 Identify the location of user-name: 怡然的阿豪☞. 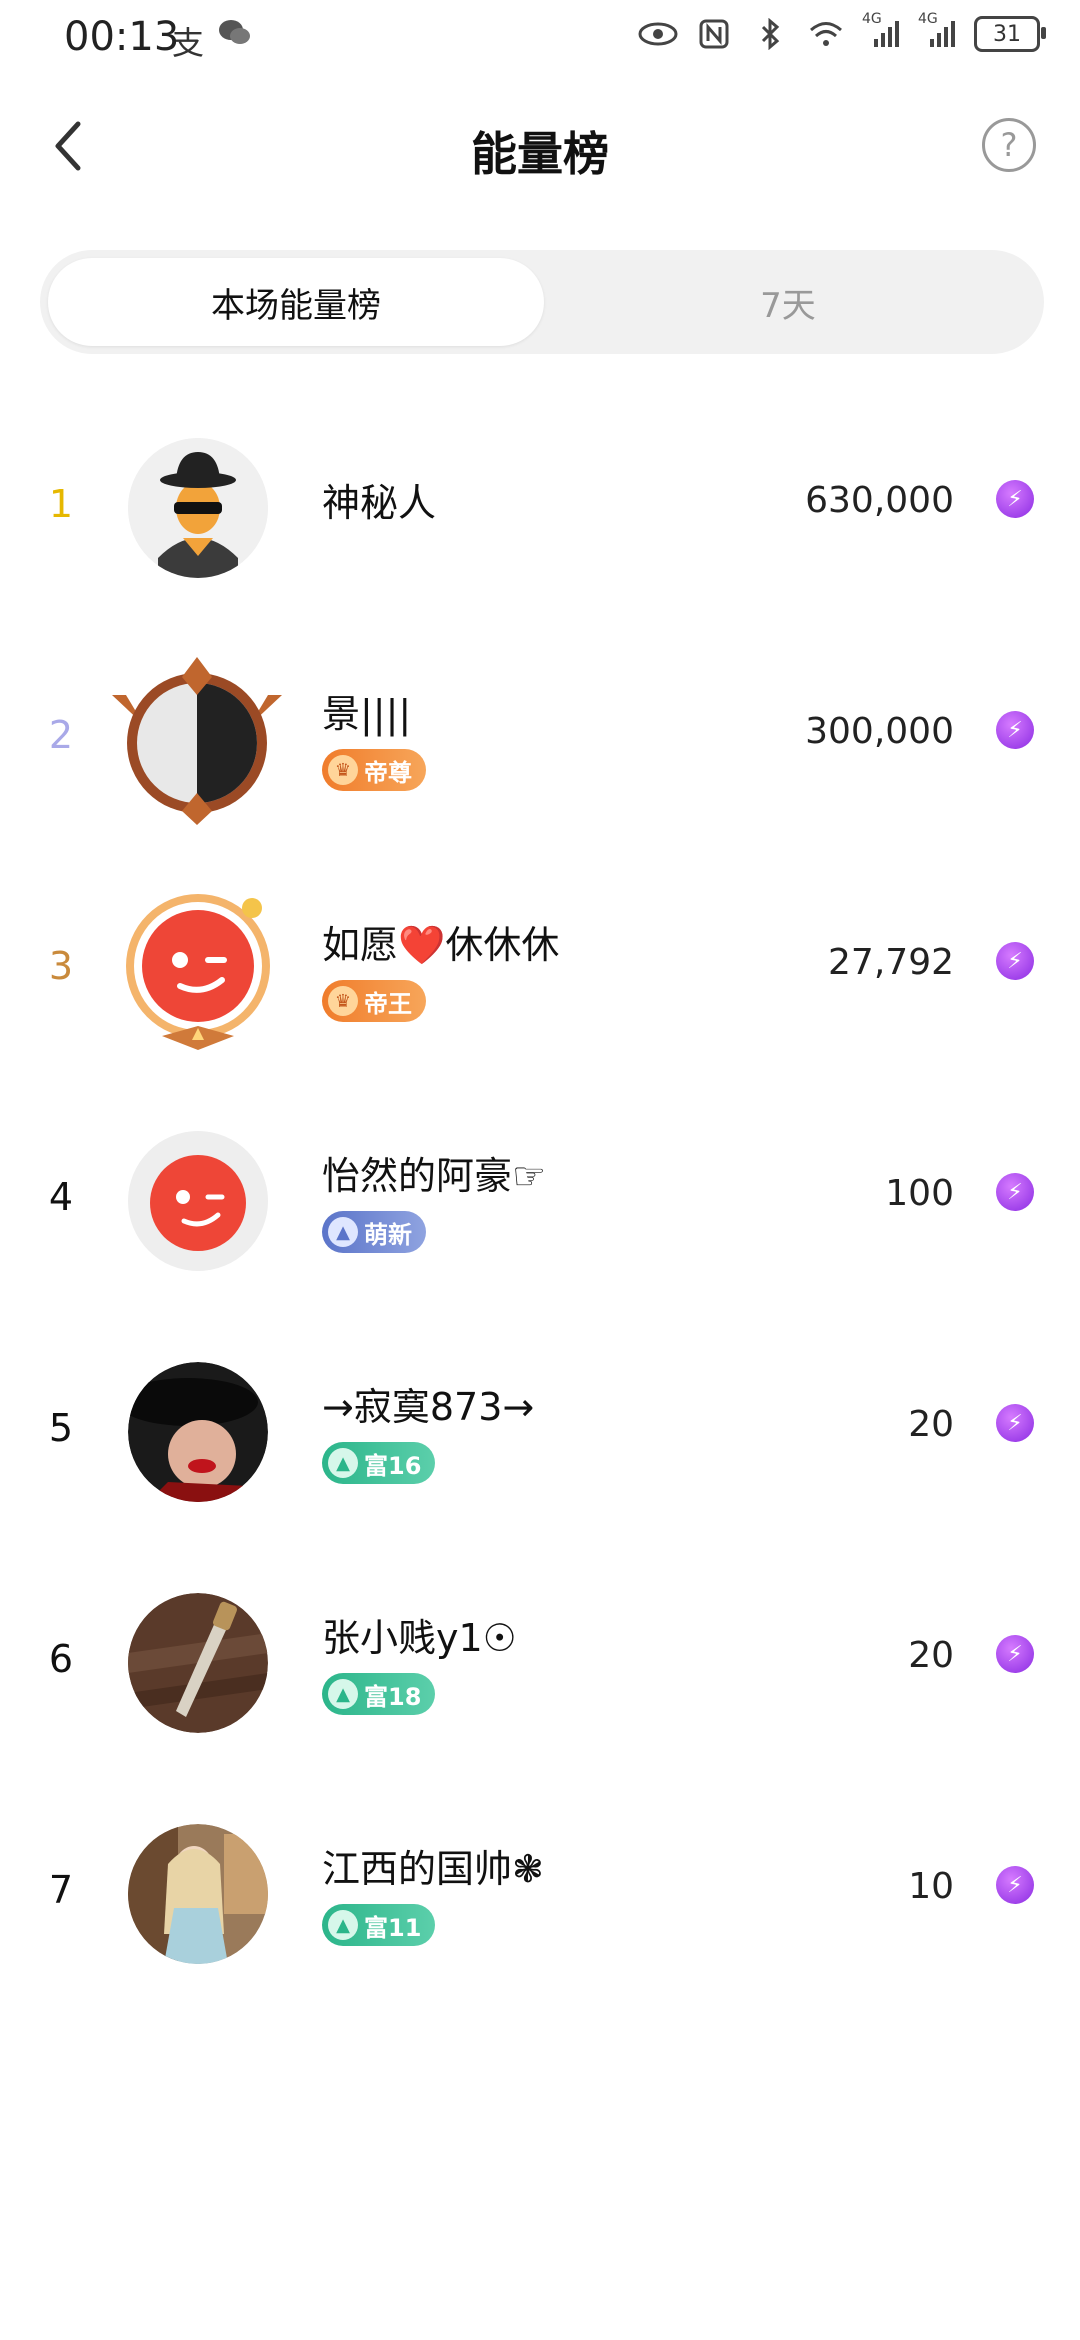
(434, 1176).